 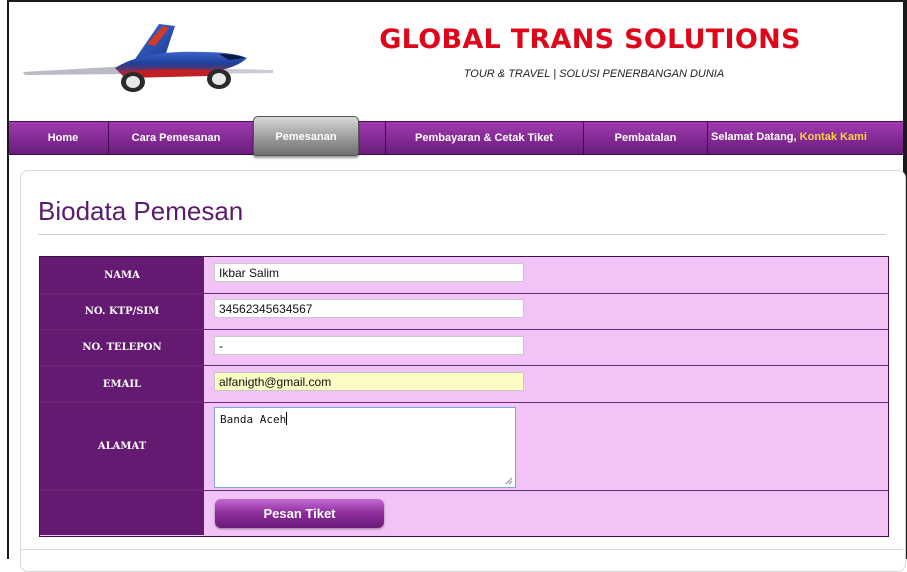 I want to click on nama-cell: Ikbar Salim, so click(x=546, y=275).